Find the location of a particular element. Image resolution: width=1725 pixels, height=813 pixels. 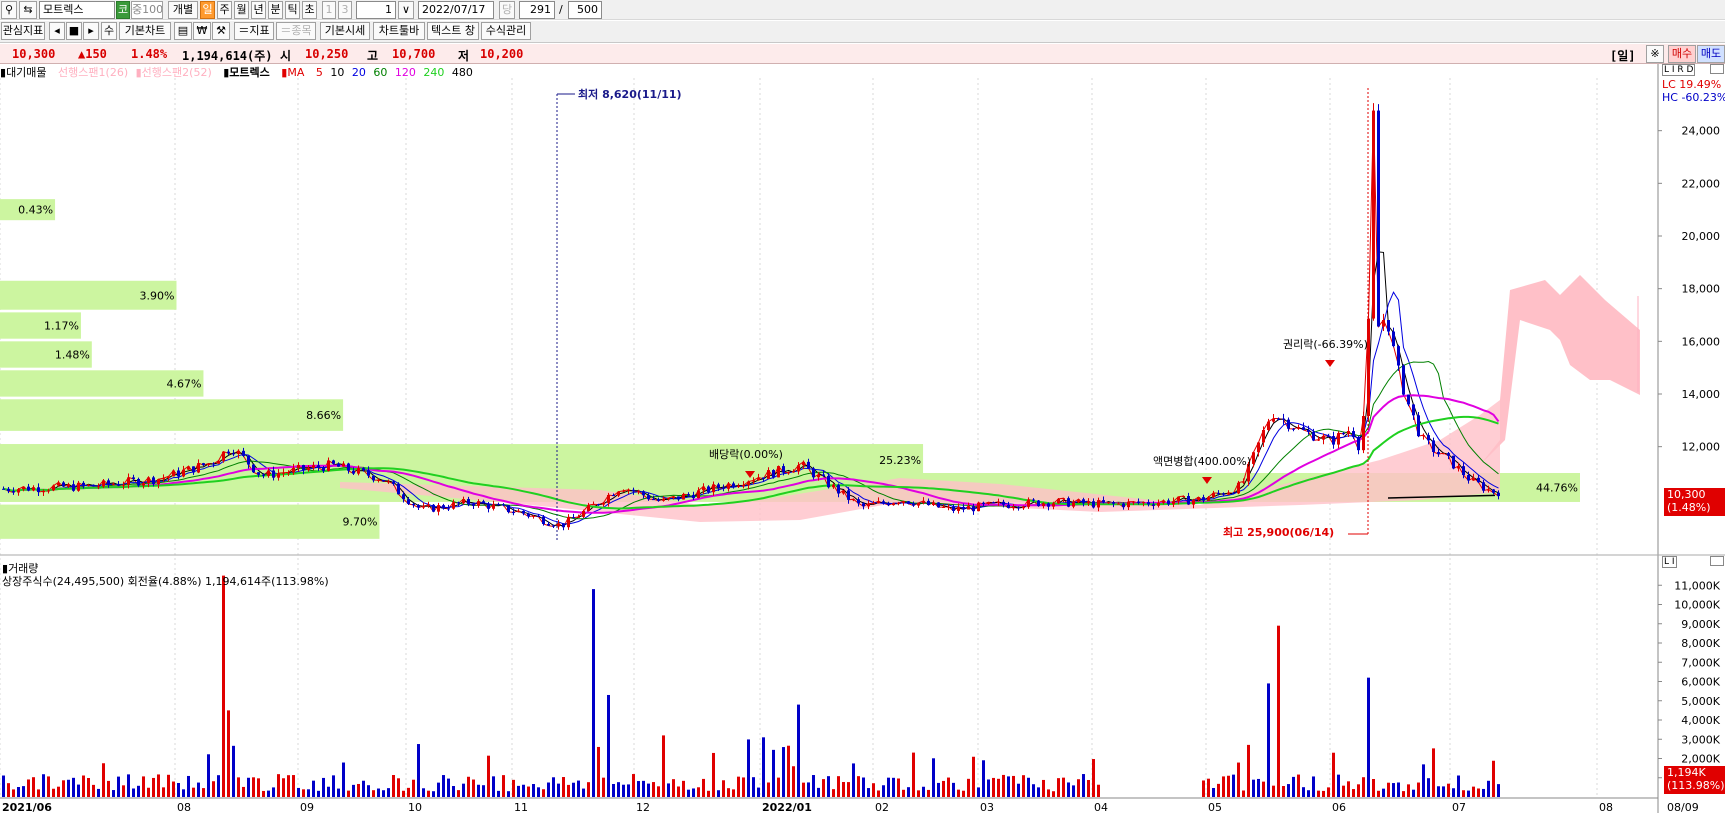

volume-axis-menu-icon is located at coordinates (1717, 561).